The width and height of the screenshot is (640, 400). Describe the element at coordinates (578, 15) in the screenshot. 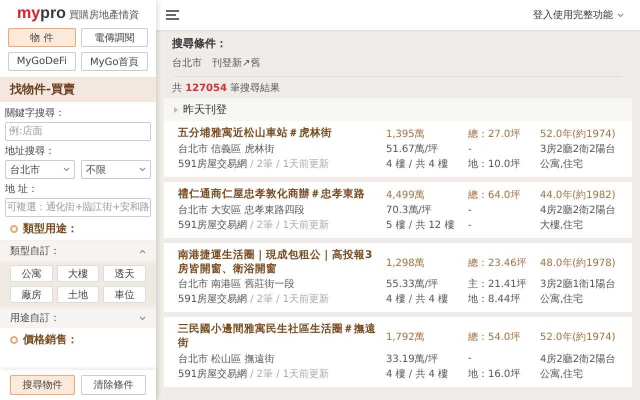

I see `login-menu: 登入使用完整功能` at that location.